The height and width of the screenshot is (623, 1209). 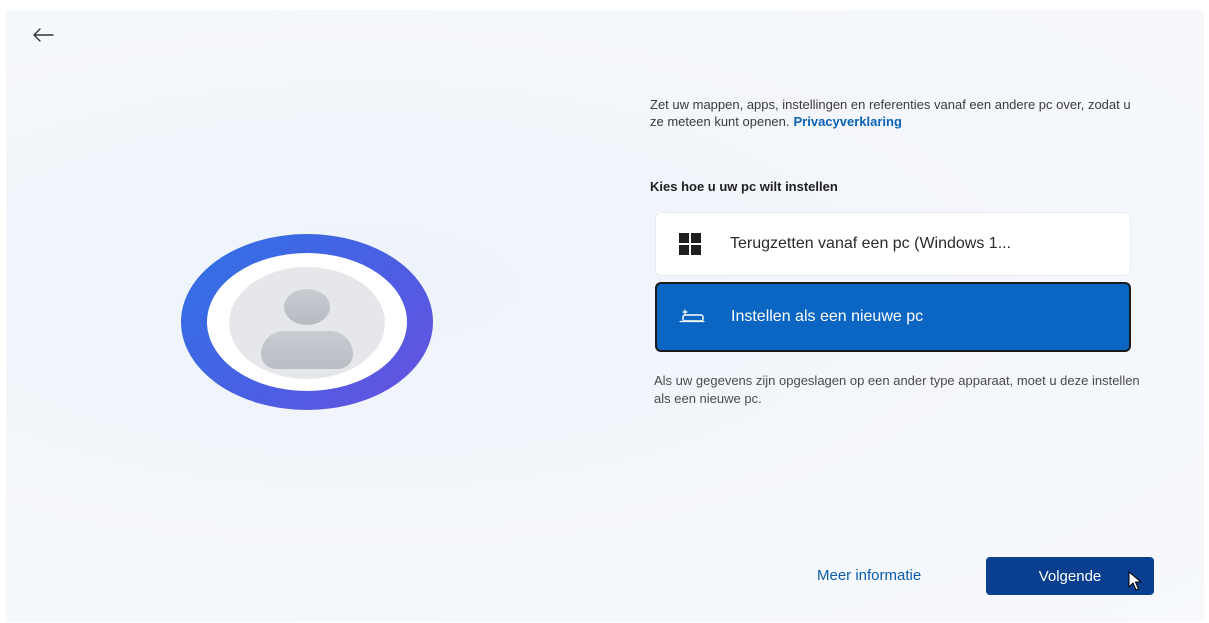 What do you see at coordinates (307, 350) in the screenshot?
I see `avatar-body` at bounding box center [307, 350].